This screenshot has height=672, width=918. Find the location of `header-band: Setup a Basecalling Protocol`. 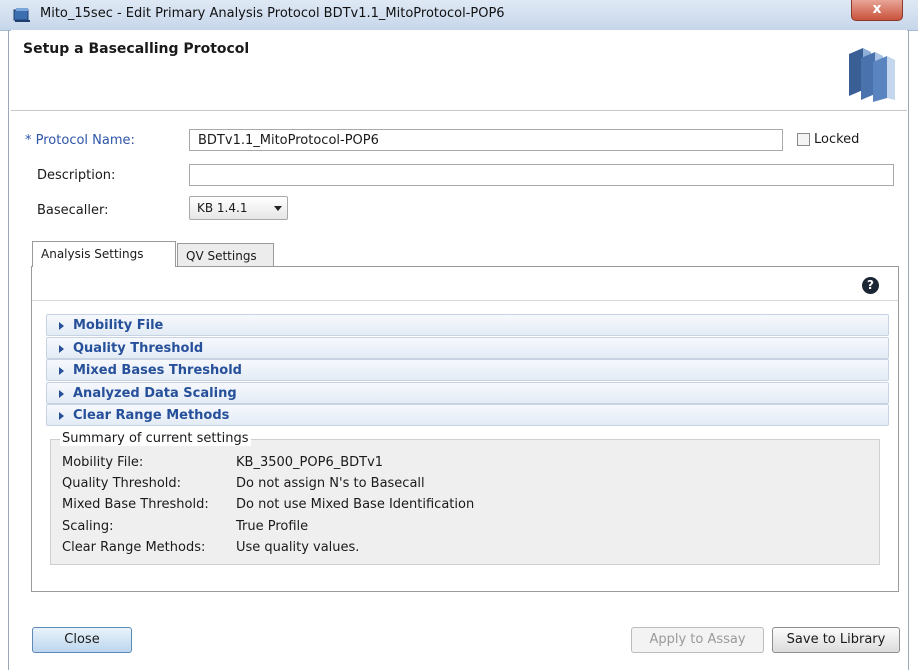

header-band: Setup a Basecalling Protocol is located at coordinates (459, 70).